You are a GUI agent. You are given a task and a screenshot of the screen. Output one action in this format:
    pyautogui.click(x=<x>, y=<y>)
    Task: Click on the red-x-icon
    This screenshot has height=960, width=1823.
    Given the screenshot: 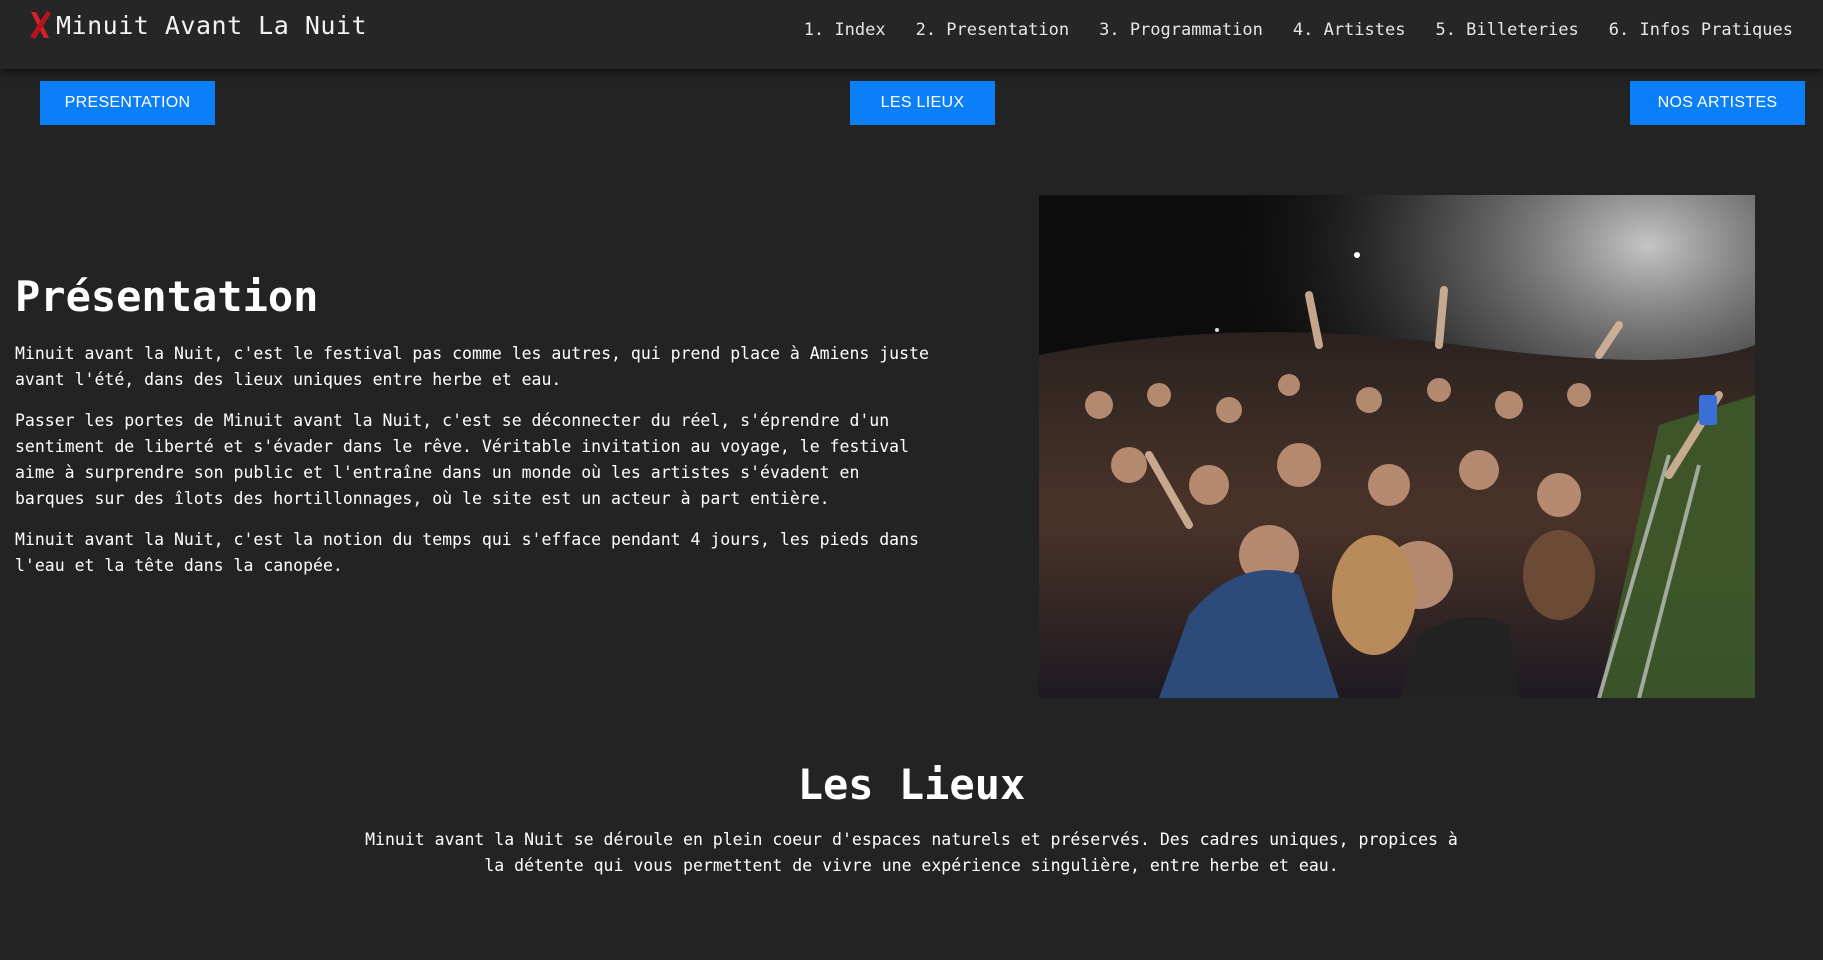 What is the action you would take?
    pyautogui.click(x=40, y=25)
    